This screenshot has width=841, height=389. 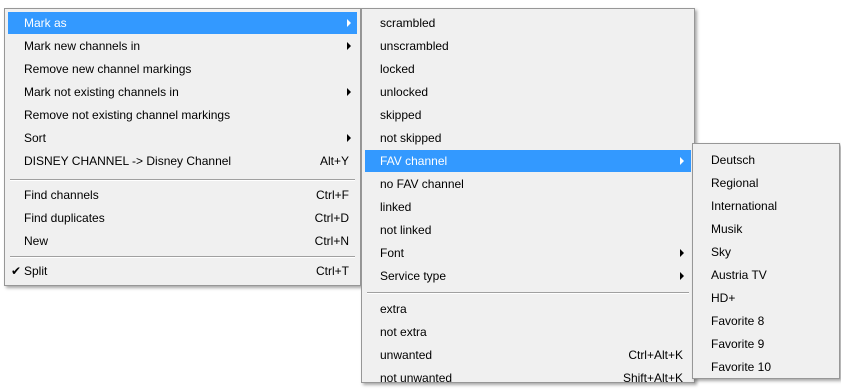 I want to click on menu-item-label: unlocked, so click(x=404, y=92).